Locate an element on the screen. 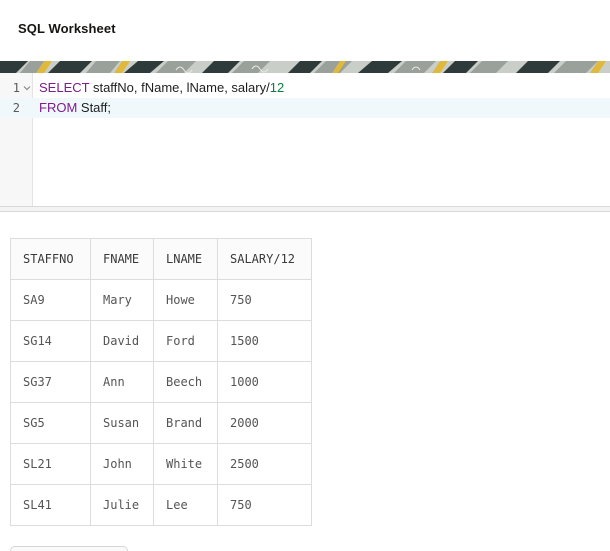  column-header-lname: LNAME is located at coordinates (185, 259).